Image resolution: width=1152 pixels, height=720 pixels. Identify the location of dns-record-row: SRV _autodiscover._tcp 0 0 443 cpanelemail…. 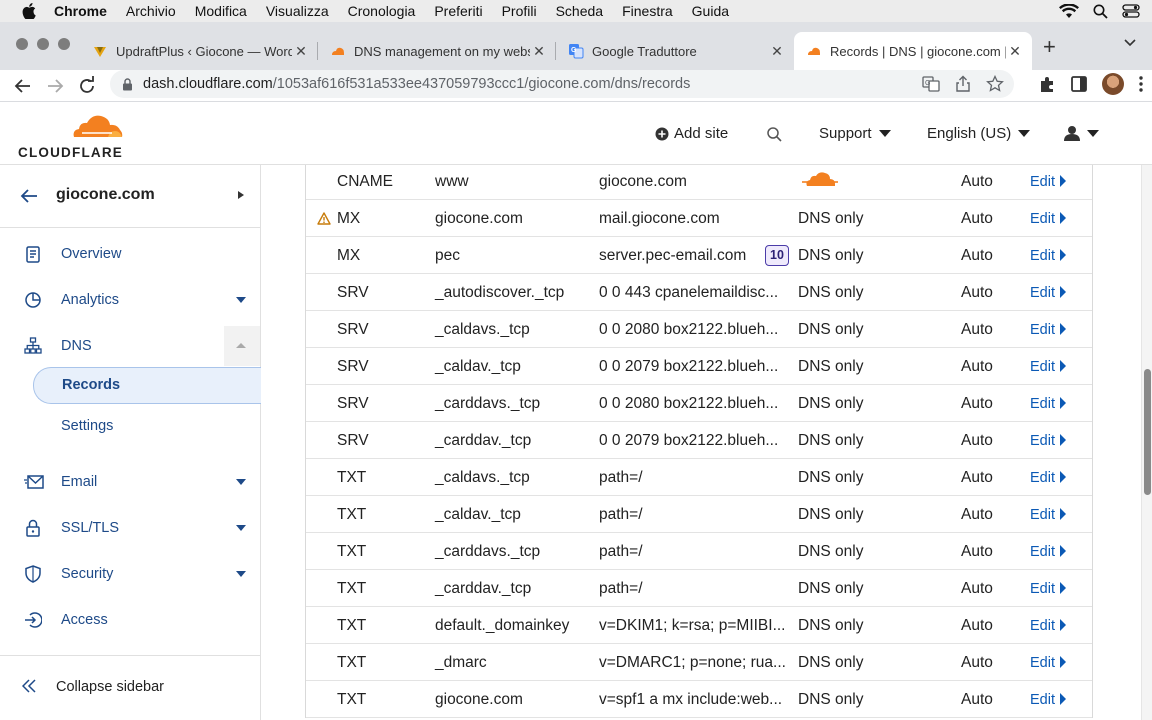
(699, 292).